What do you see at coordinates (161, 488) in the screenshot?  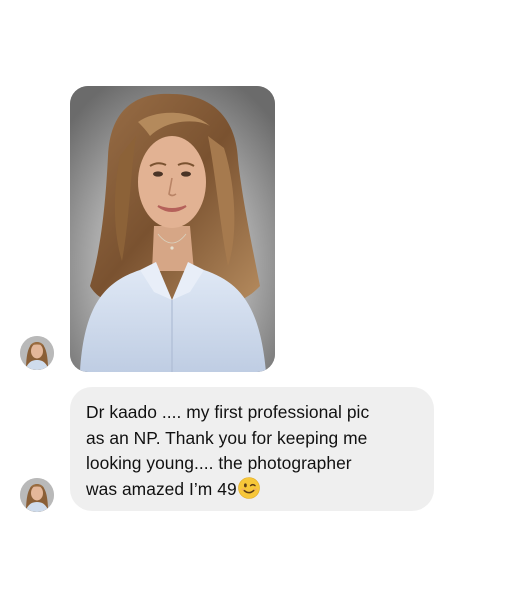 I see `message-text-fragment: was amazed I’m 49` at bounding box center [161, 488].